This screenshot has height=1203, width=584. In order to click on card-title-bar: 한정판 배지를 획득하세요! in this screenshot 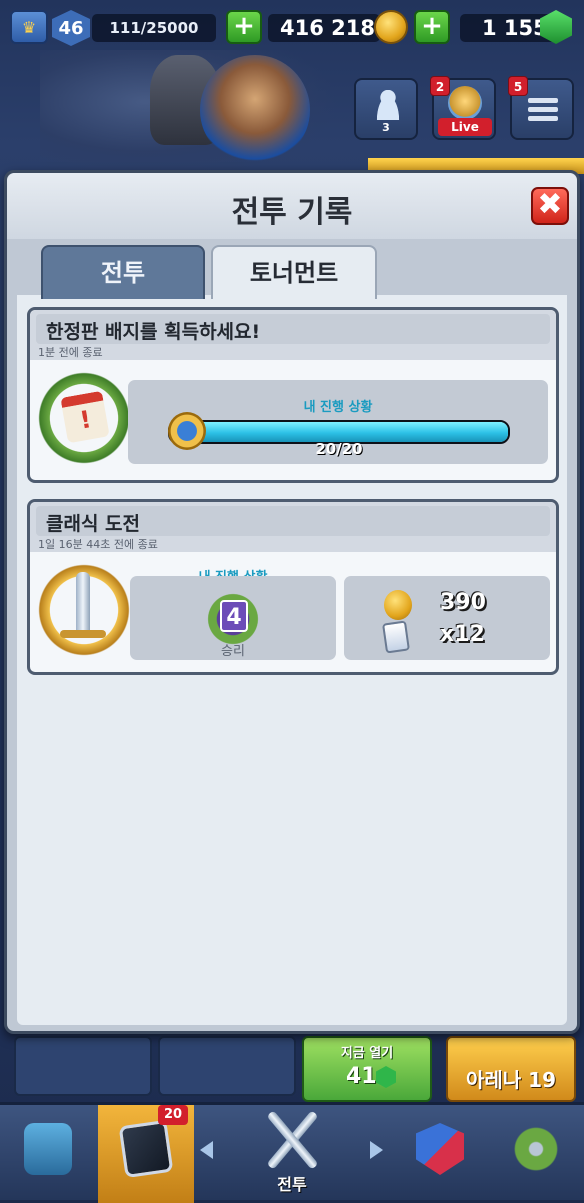, I will do `click(293, 329)`.